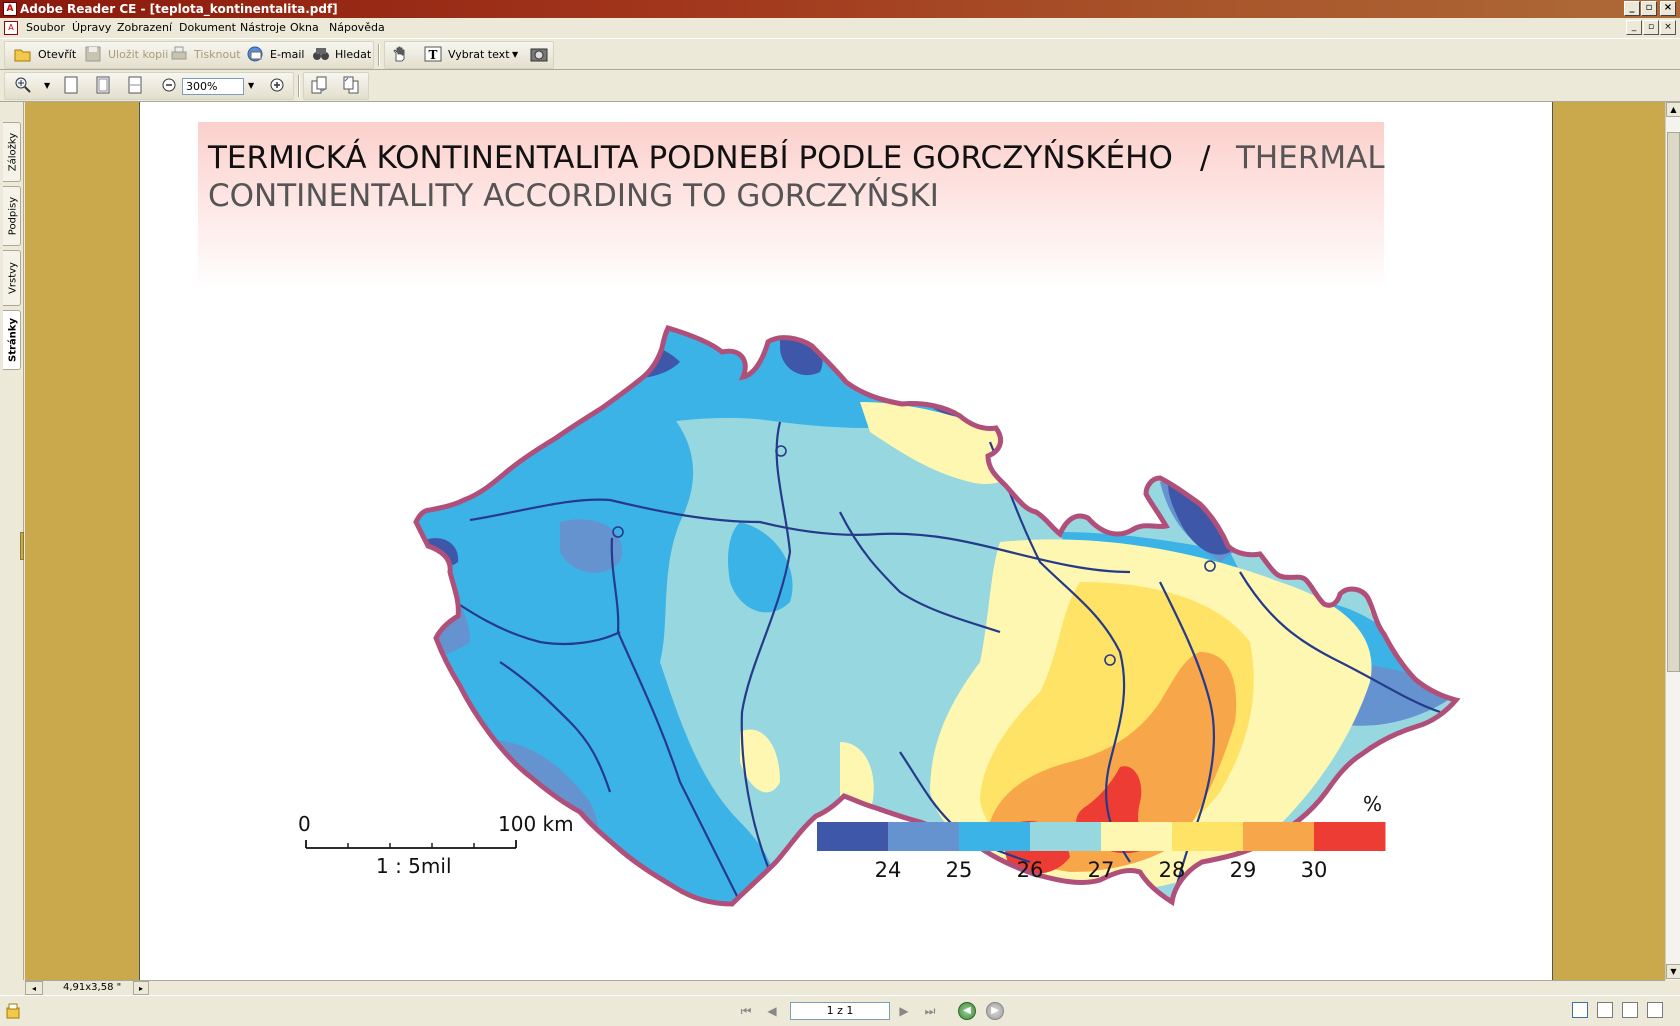  What do you see at coordinates (207, 28) in the screenshot?
I see `menu-dokument: Dokument` at bounding box center [207, 28].